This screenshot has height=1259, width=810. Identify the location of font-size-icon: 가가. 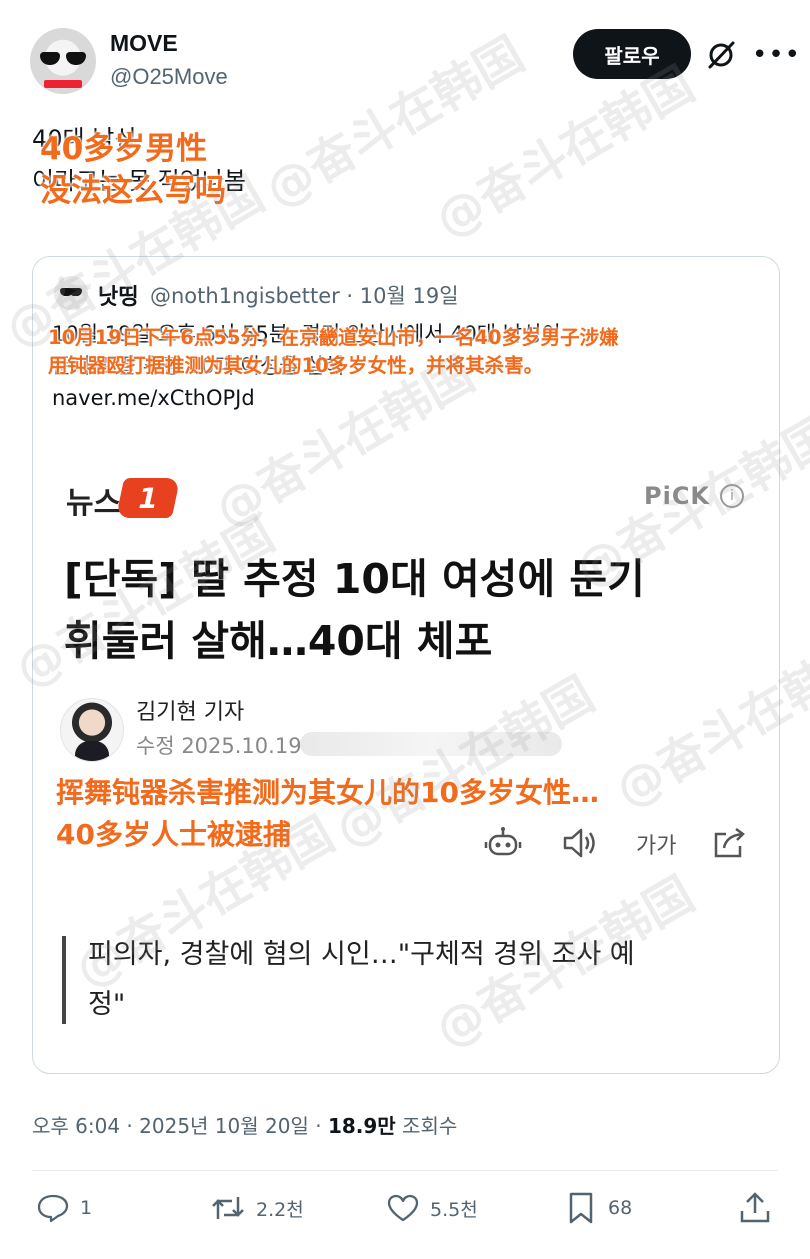
(656, 846).